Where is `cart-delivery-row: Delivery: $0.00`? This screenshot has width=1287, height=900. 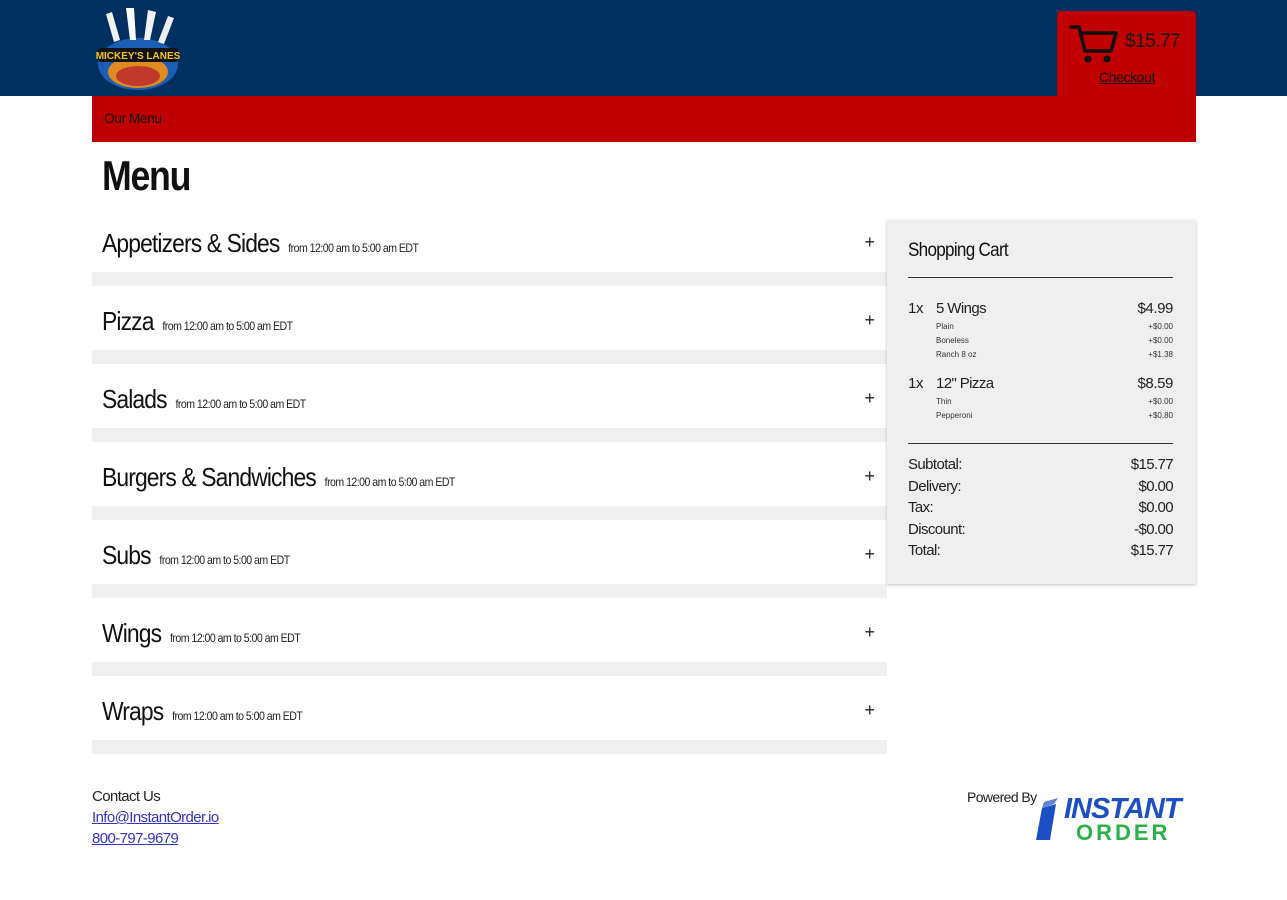 cart-delivery-row: Delivery: $0.00 is located at coordinates (1041, 486).